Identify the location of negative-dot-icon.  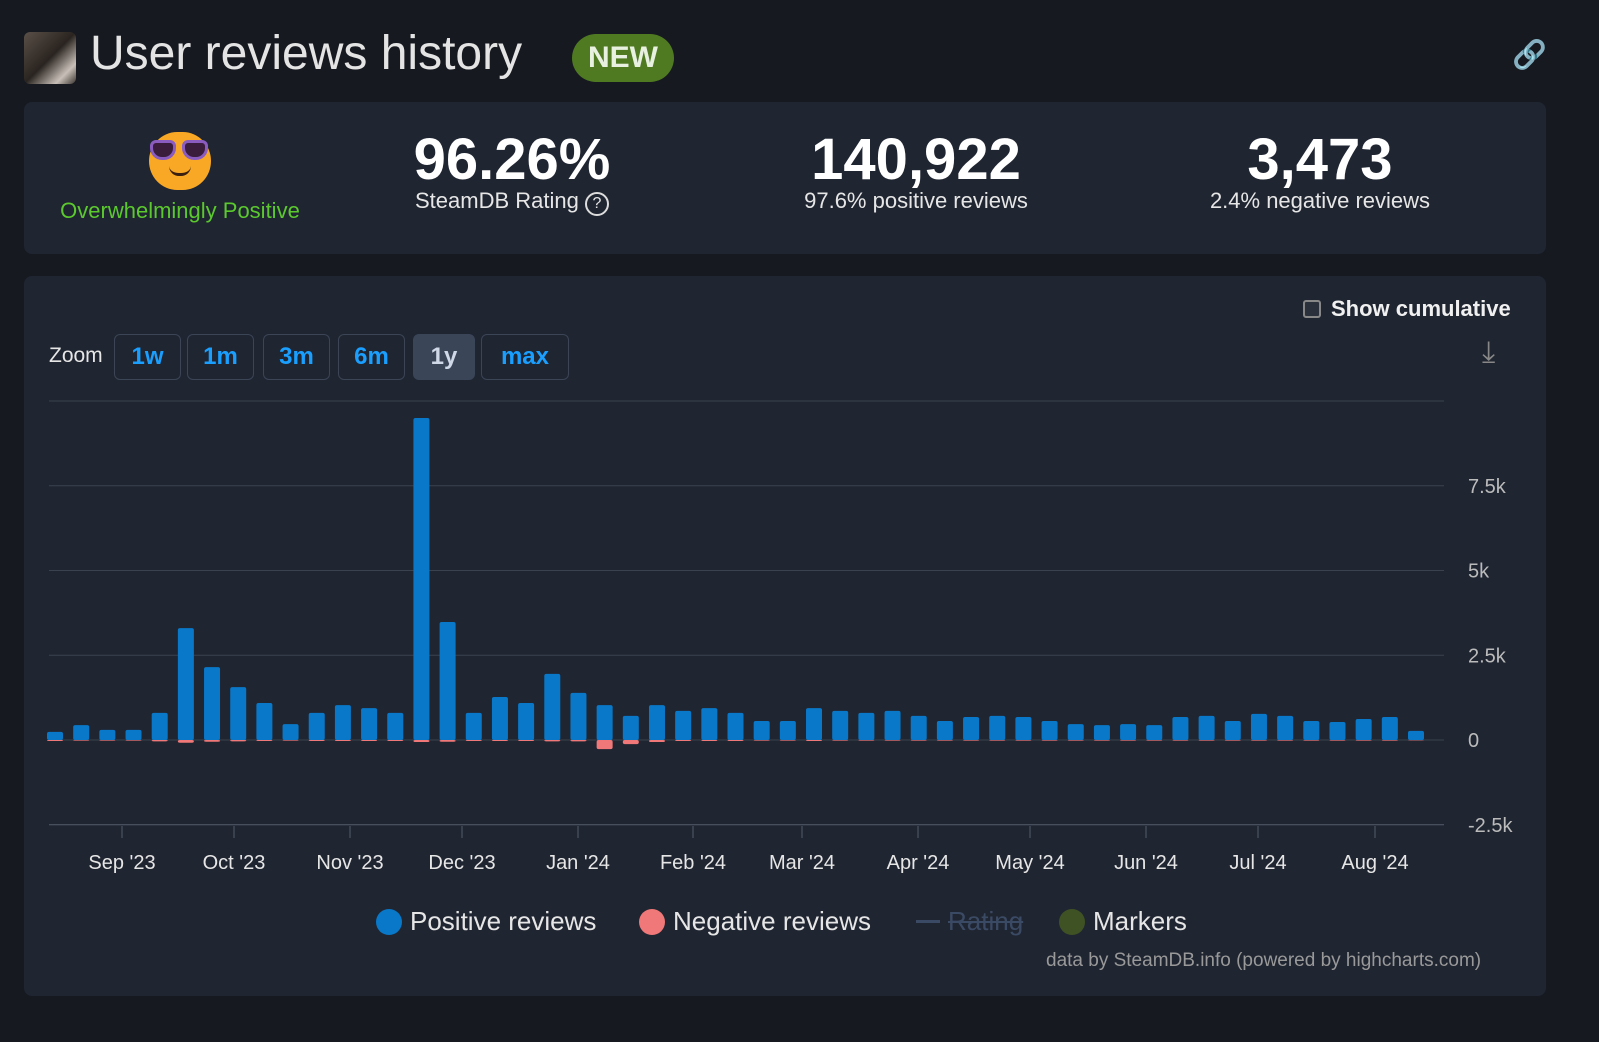
(652, 921).